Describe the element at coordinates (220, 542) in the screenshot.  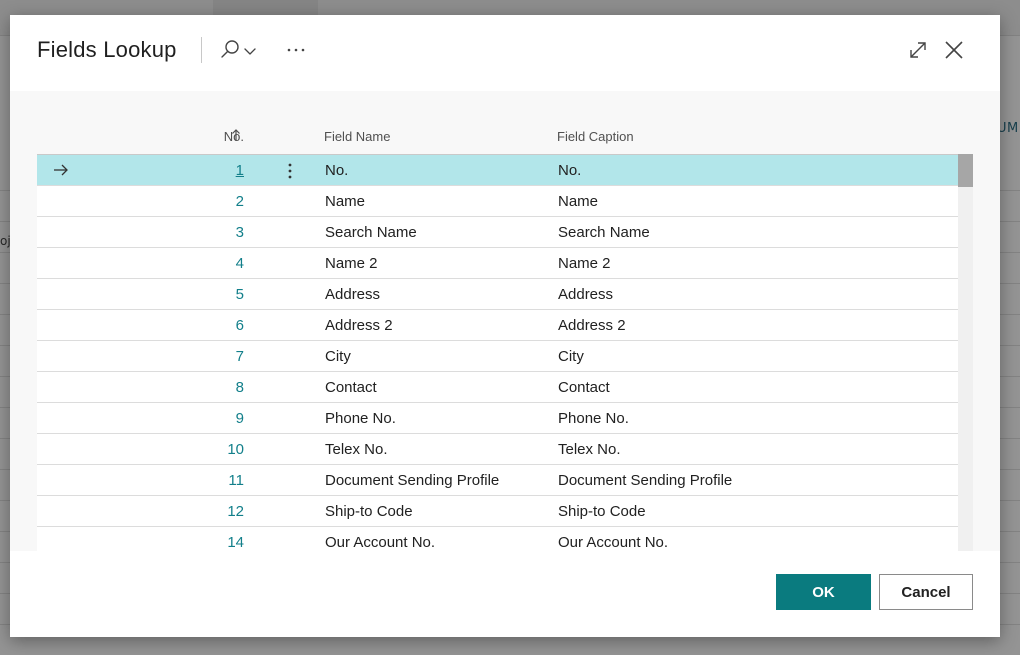
I see `row-number-link: 14` at that location.